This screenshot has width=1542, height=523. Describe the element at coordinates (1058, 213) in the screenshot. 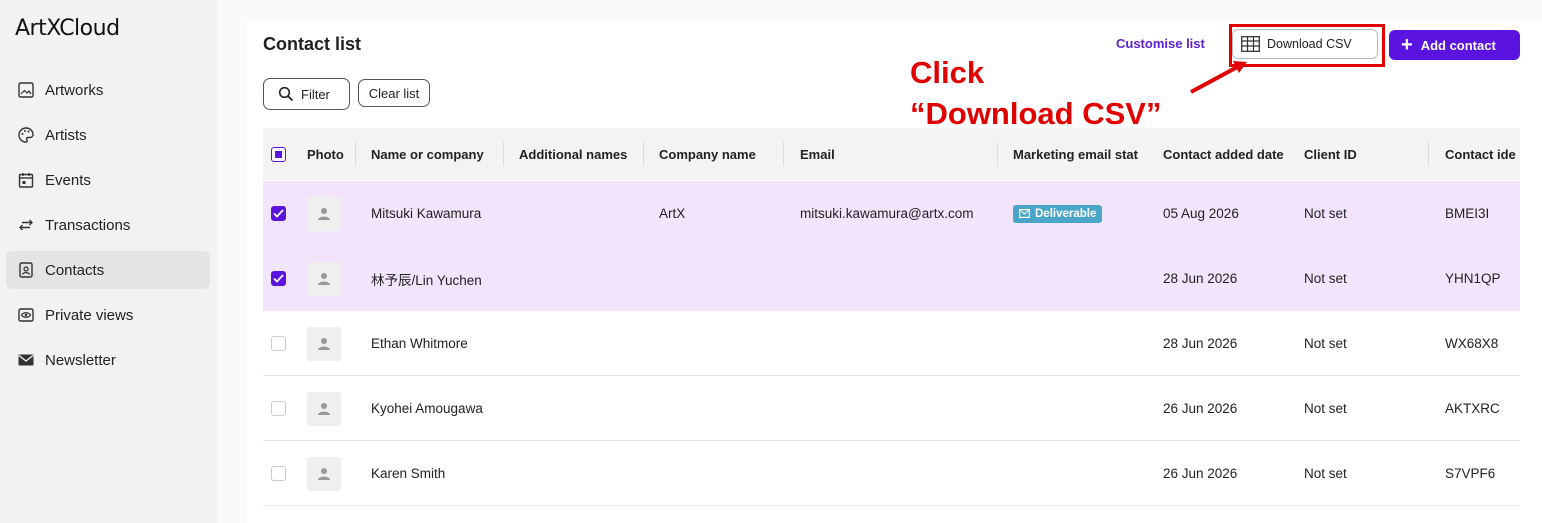

I see `status-badge: Deliverable` at that location.